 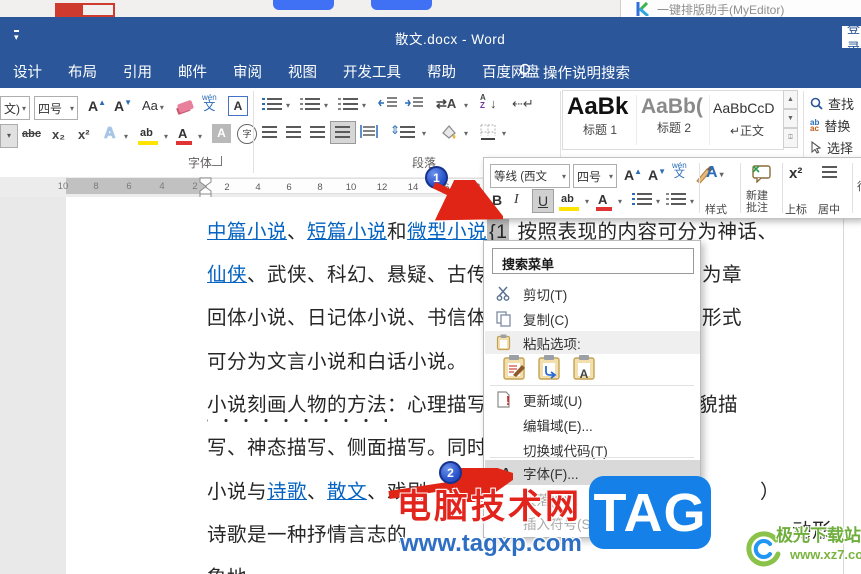 I want to click on bullets-button, so click(x=272, y=106).